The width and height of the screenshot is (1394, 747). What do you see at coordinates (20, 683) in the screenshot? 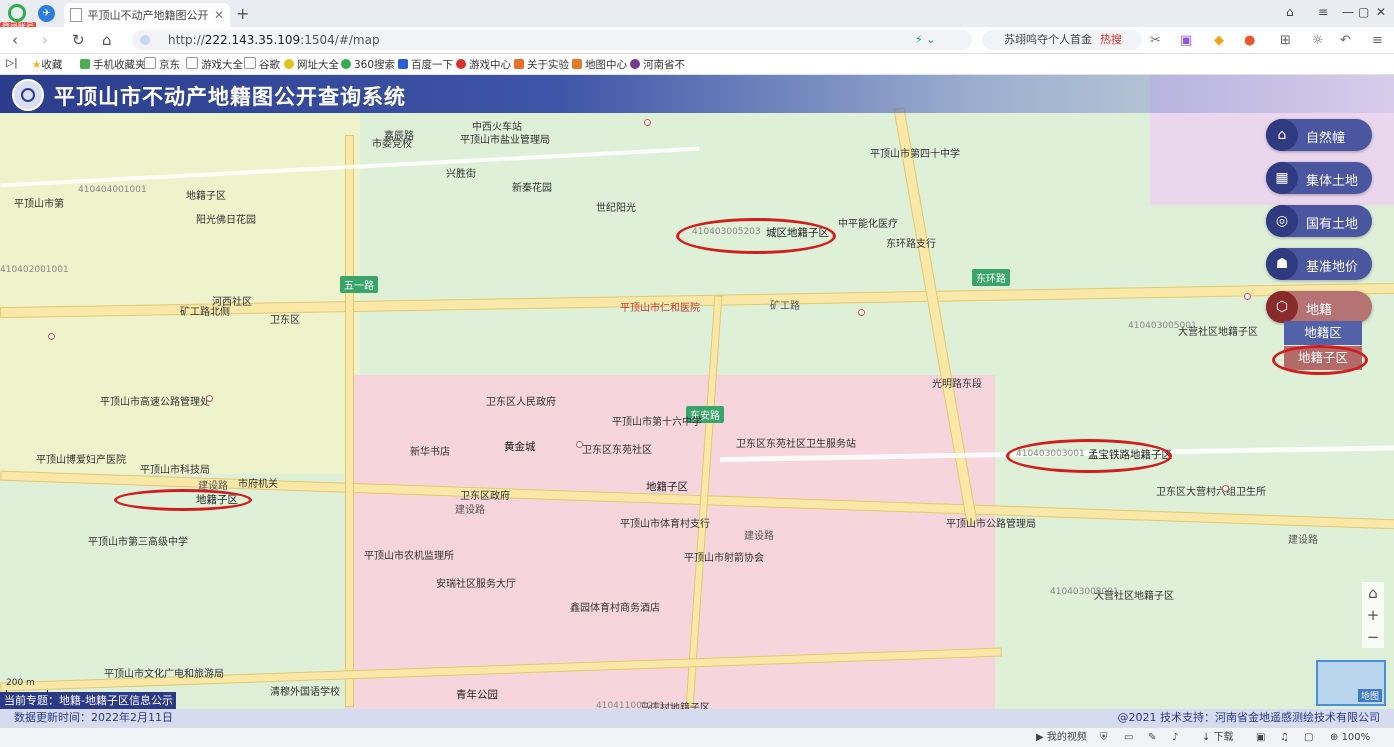
I see `scale-label: 200 m` at bounding box center [20, 683].